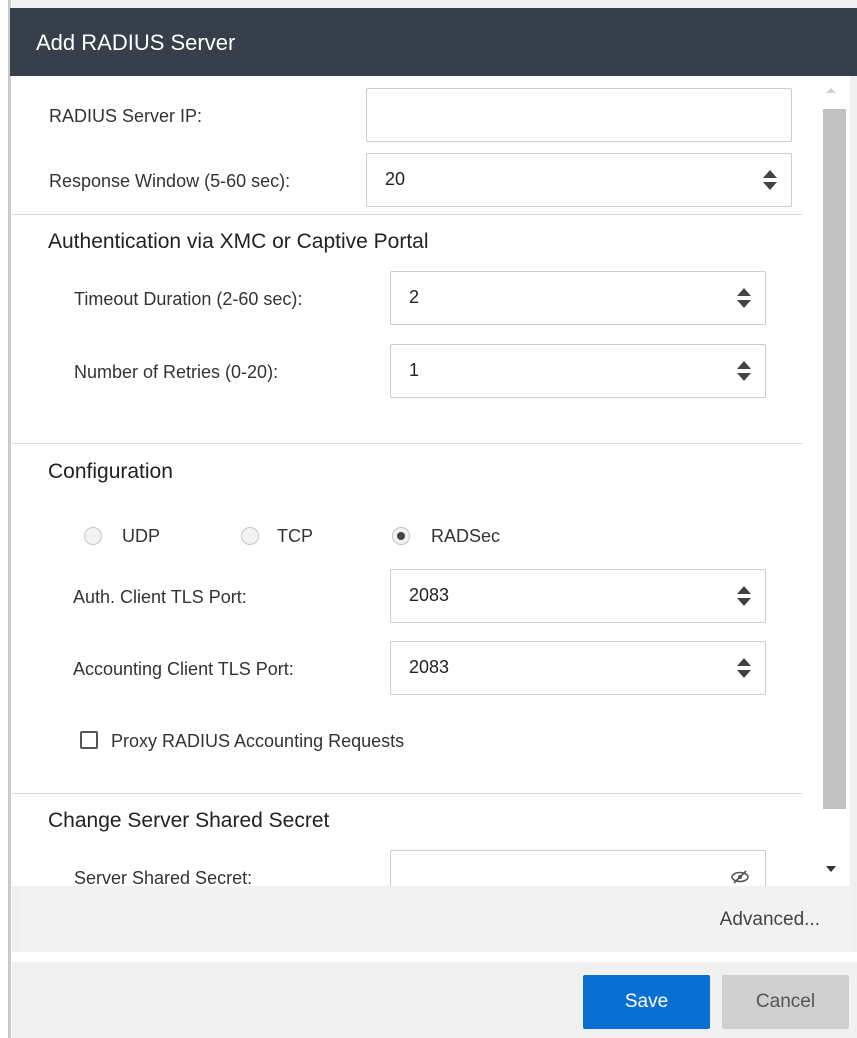 The width and height of the screenshot is (857, 1038). What do you see at coordinates (466, 536) in the screenshot?
I see `radsec-label: RADSec` at bounding box center [466, 536].